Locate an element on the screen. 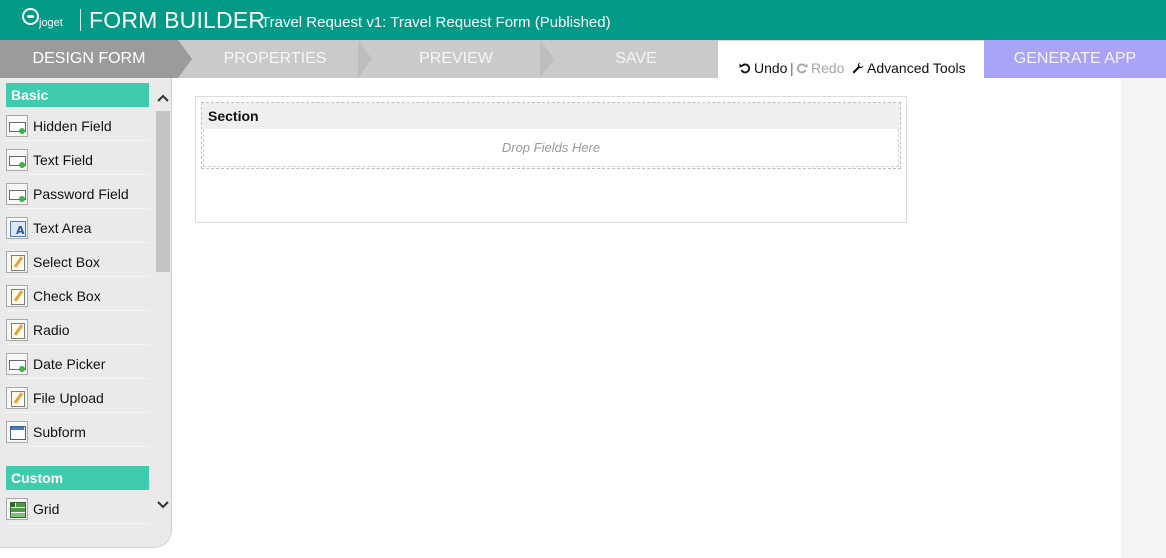  palette-item-text-field: Text Field is located at coordinates (77, 160).